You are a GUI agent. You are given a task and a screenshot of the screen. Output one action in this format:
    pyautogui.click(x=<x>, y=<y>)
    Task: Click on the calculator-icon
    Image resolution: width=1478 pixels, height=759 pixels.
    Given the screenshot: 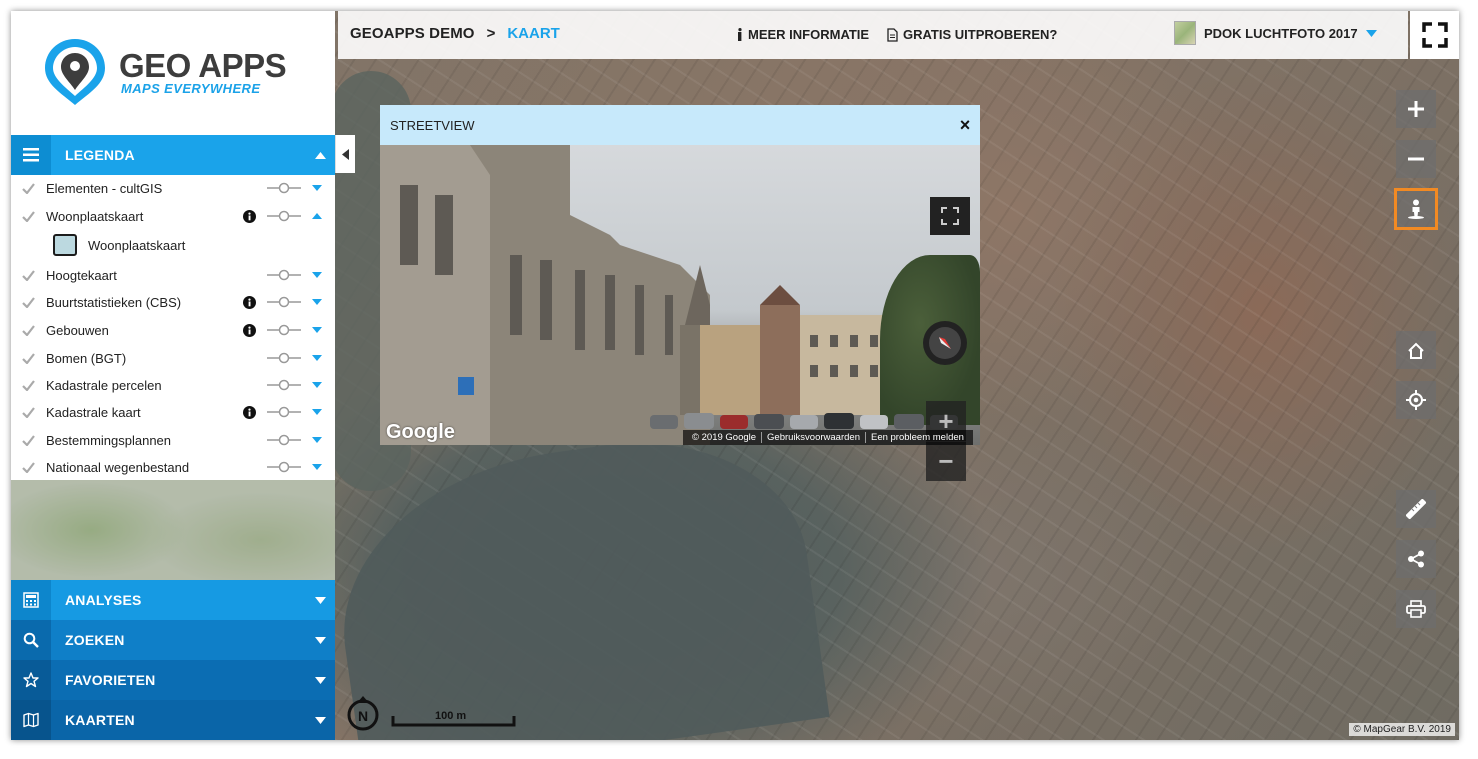 What is the action you would take?
    pyautogui.click(x=31, y=600)
    